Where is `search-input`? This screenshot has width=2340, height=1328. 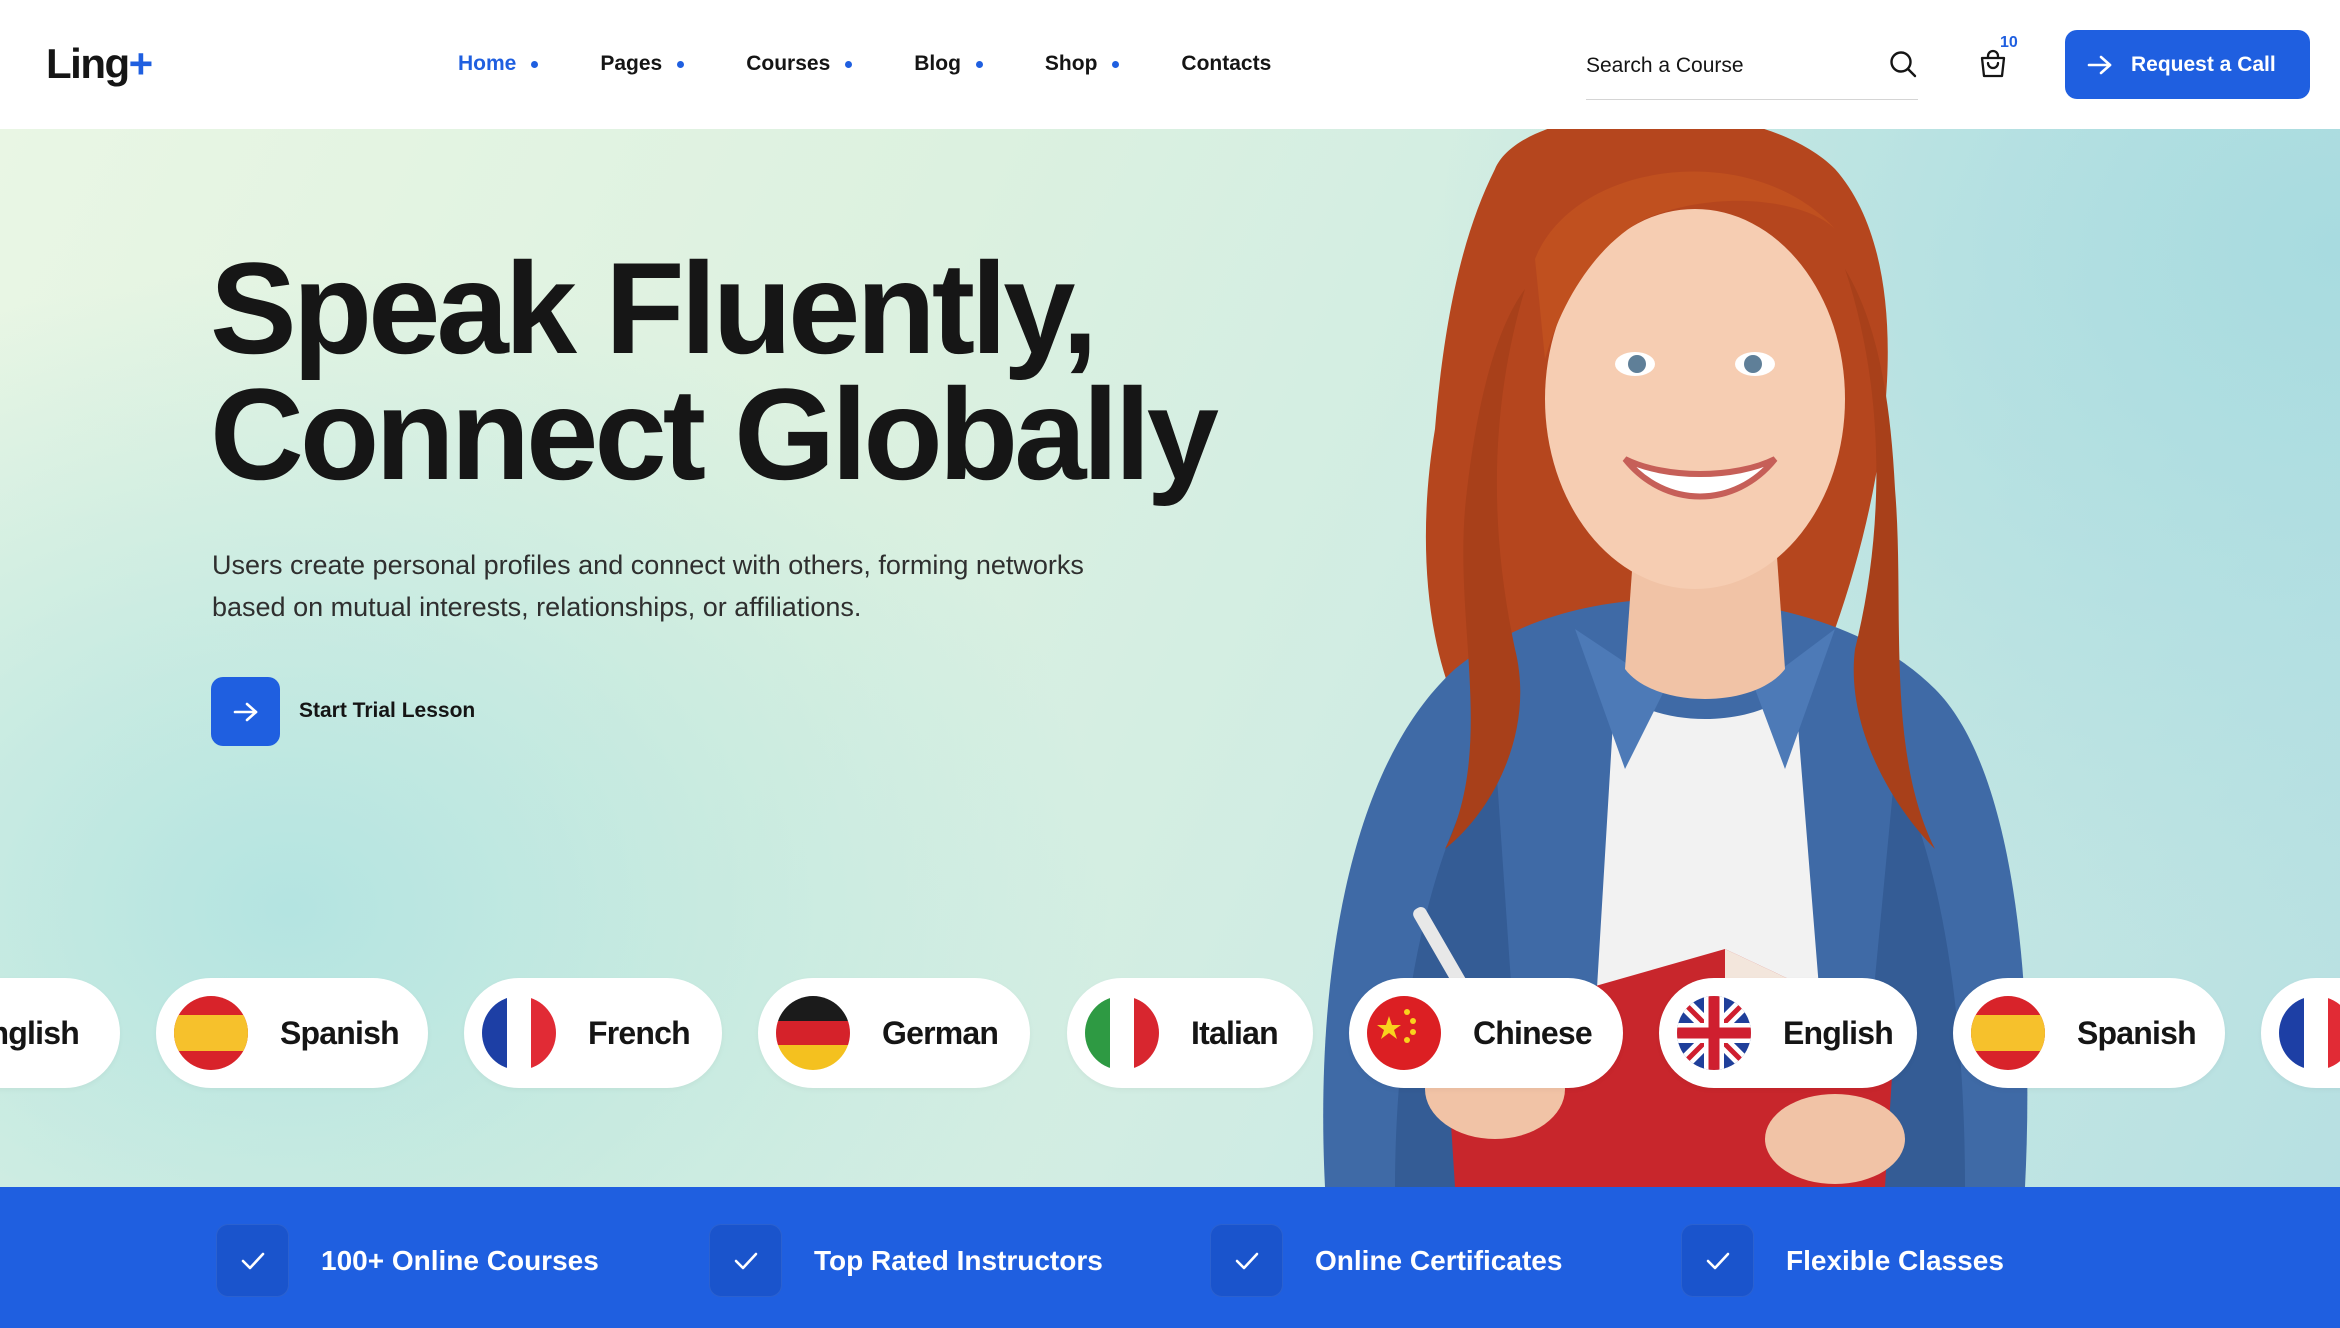 search-input is located at coordinates (1726, 66).